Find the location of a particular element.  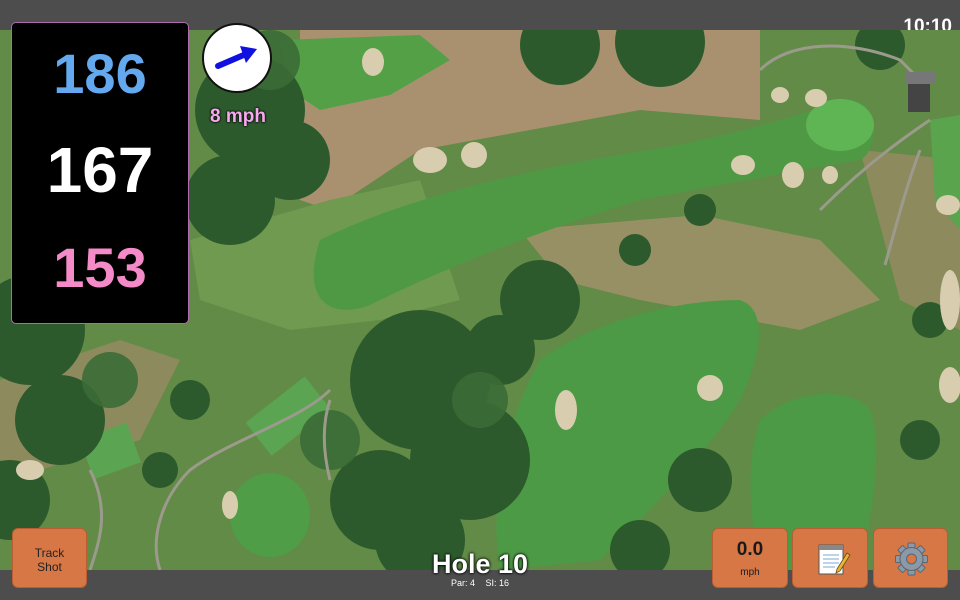

hole-info: Par: 4 SI: 16 is located at coordinates (480, 583).